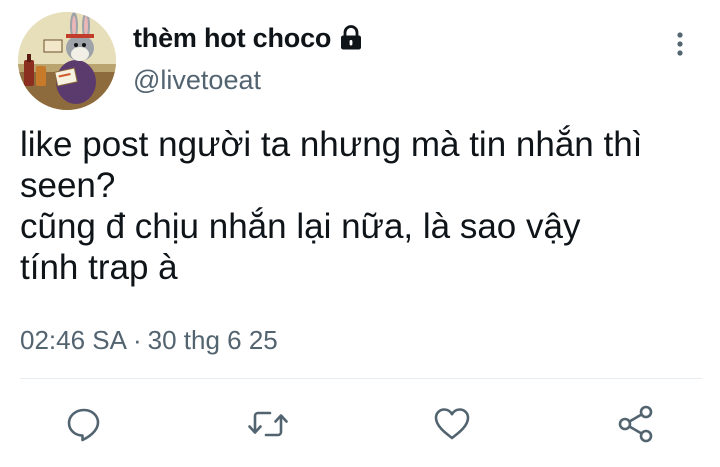 This screenshot has width=720, height=467. I want to click on reply-button, so click(84, 424).